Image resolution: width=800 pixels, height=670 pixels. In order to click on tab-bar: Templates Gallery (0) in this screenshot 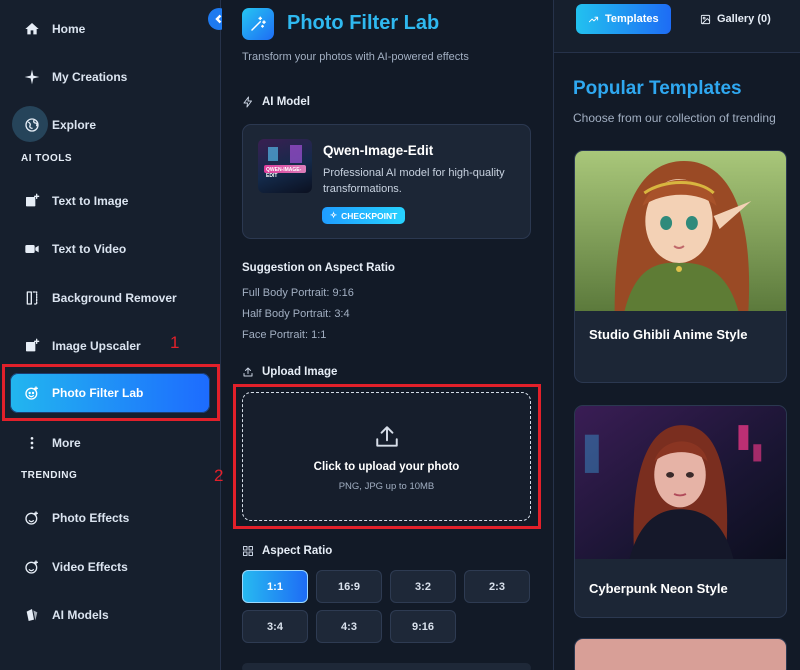, I will do `click(677, 26)`.